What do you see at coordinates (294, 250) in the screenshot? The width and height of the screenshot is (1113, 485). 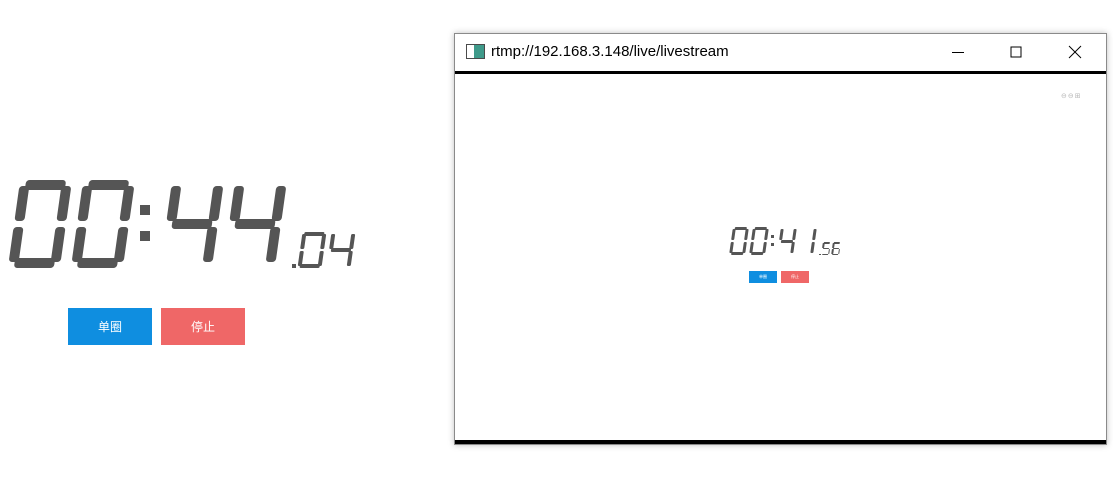 I see `decimal-point` at bounding box center [294, 250].